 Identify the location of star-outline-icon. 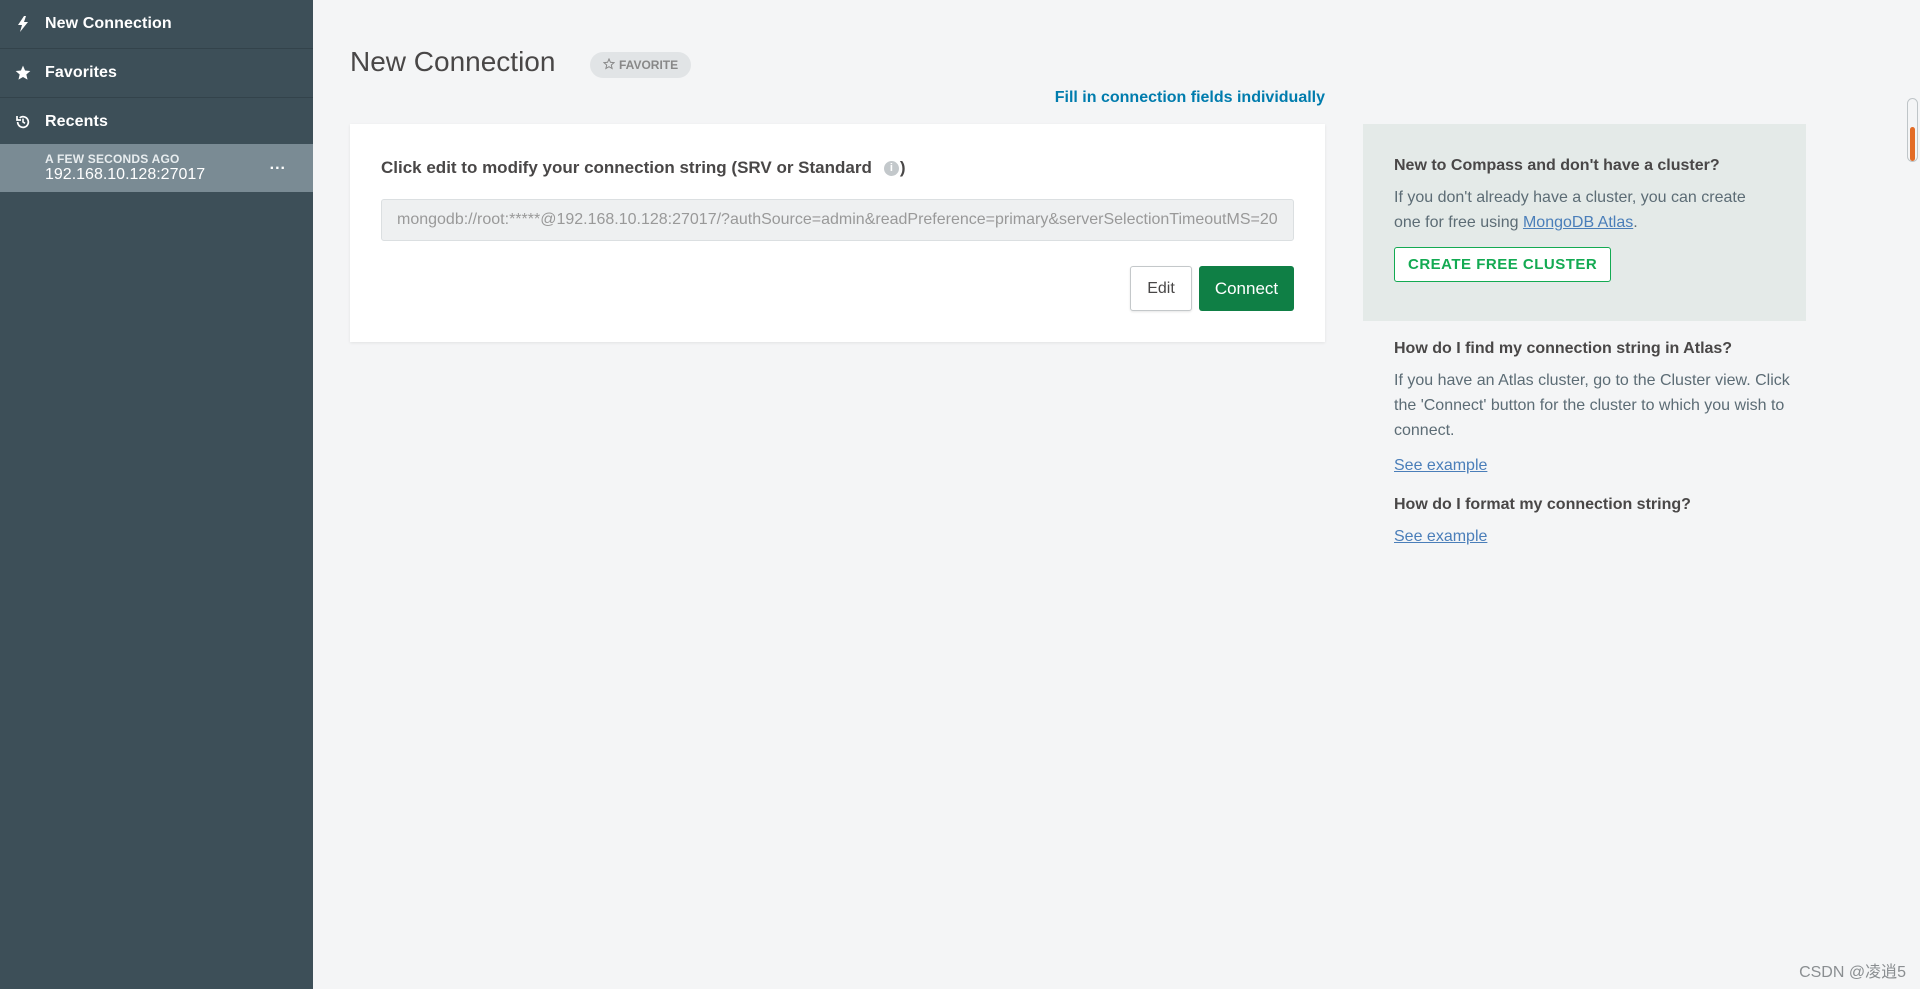
(609, 65).